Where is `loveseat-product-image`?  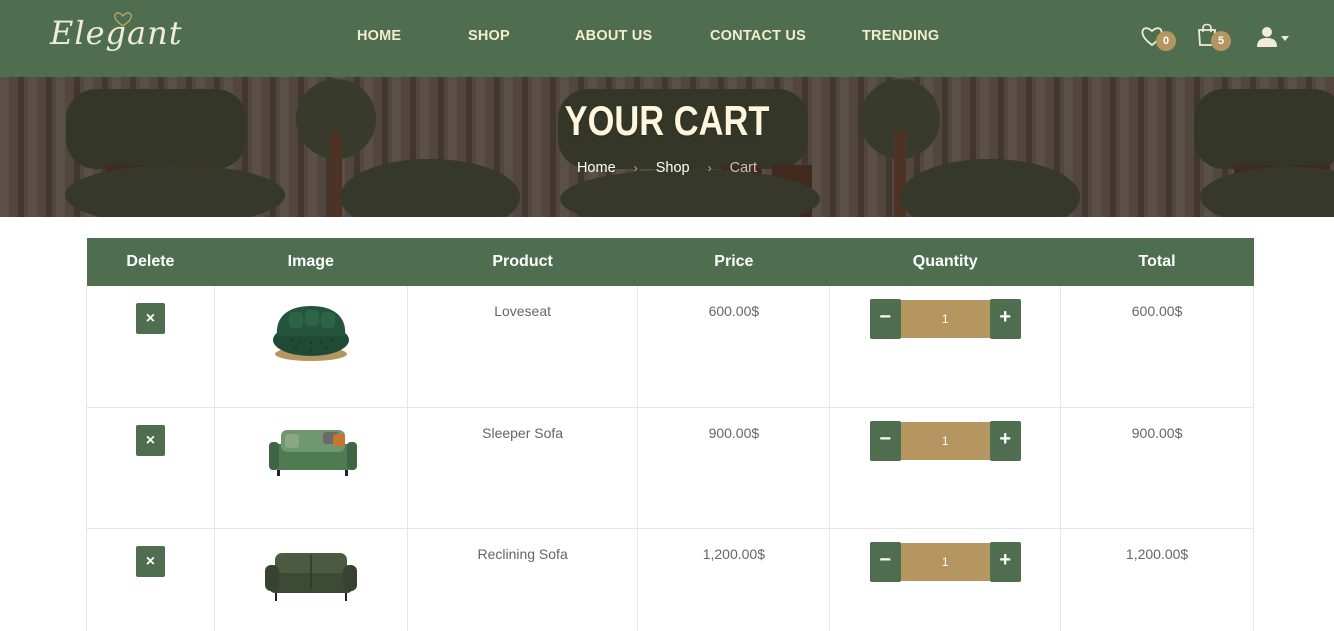
loveseat-product-image is located at coordinates (311, 330).